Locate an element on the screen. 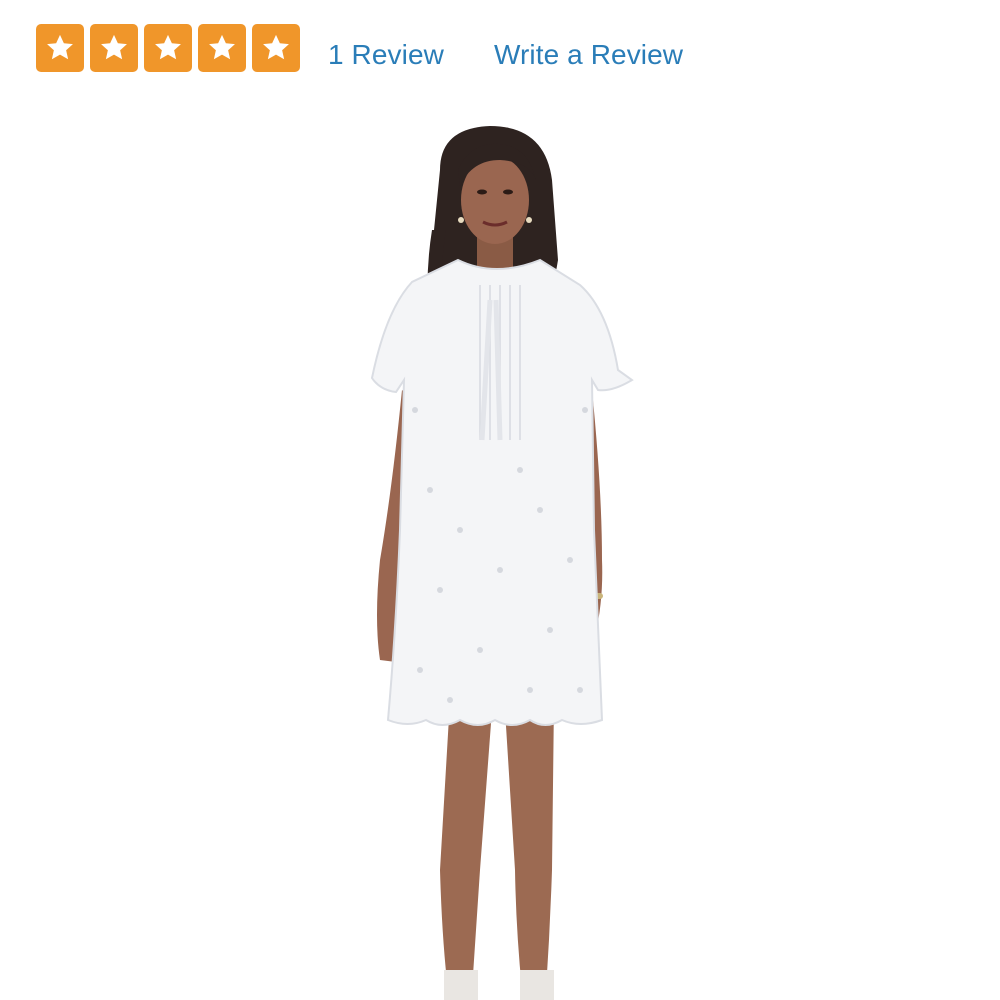 Image resolution: width=1000 pixels, height=1000 pixels. review-count-link: 1 Review is located at coordinates (386, 55).